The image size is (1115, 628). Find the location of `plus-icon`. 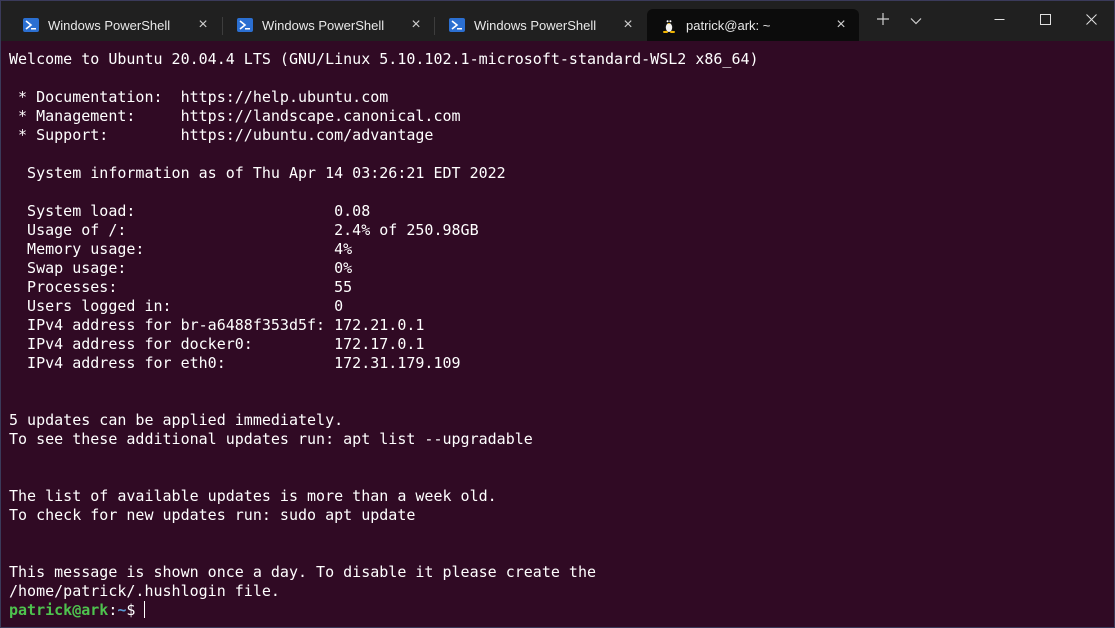

plus-icon is located at coordinates (883, 21).